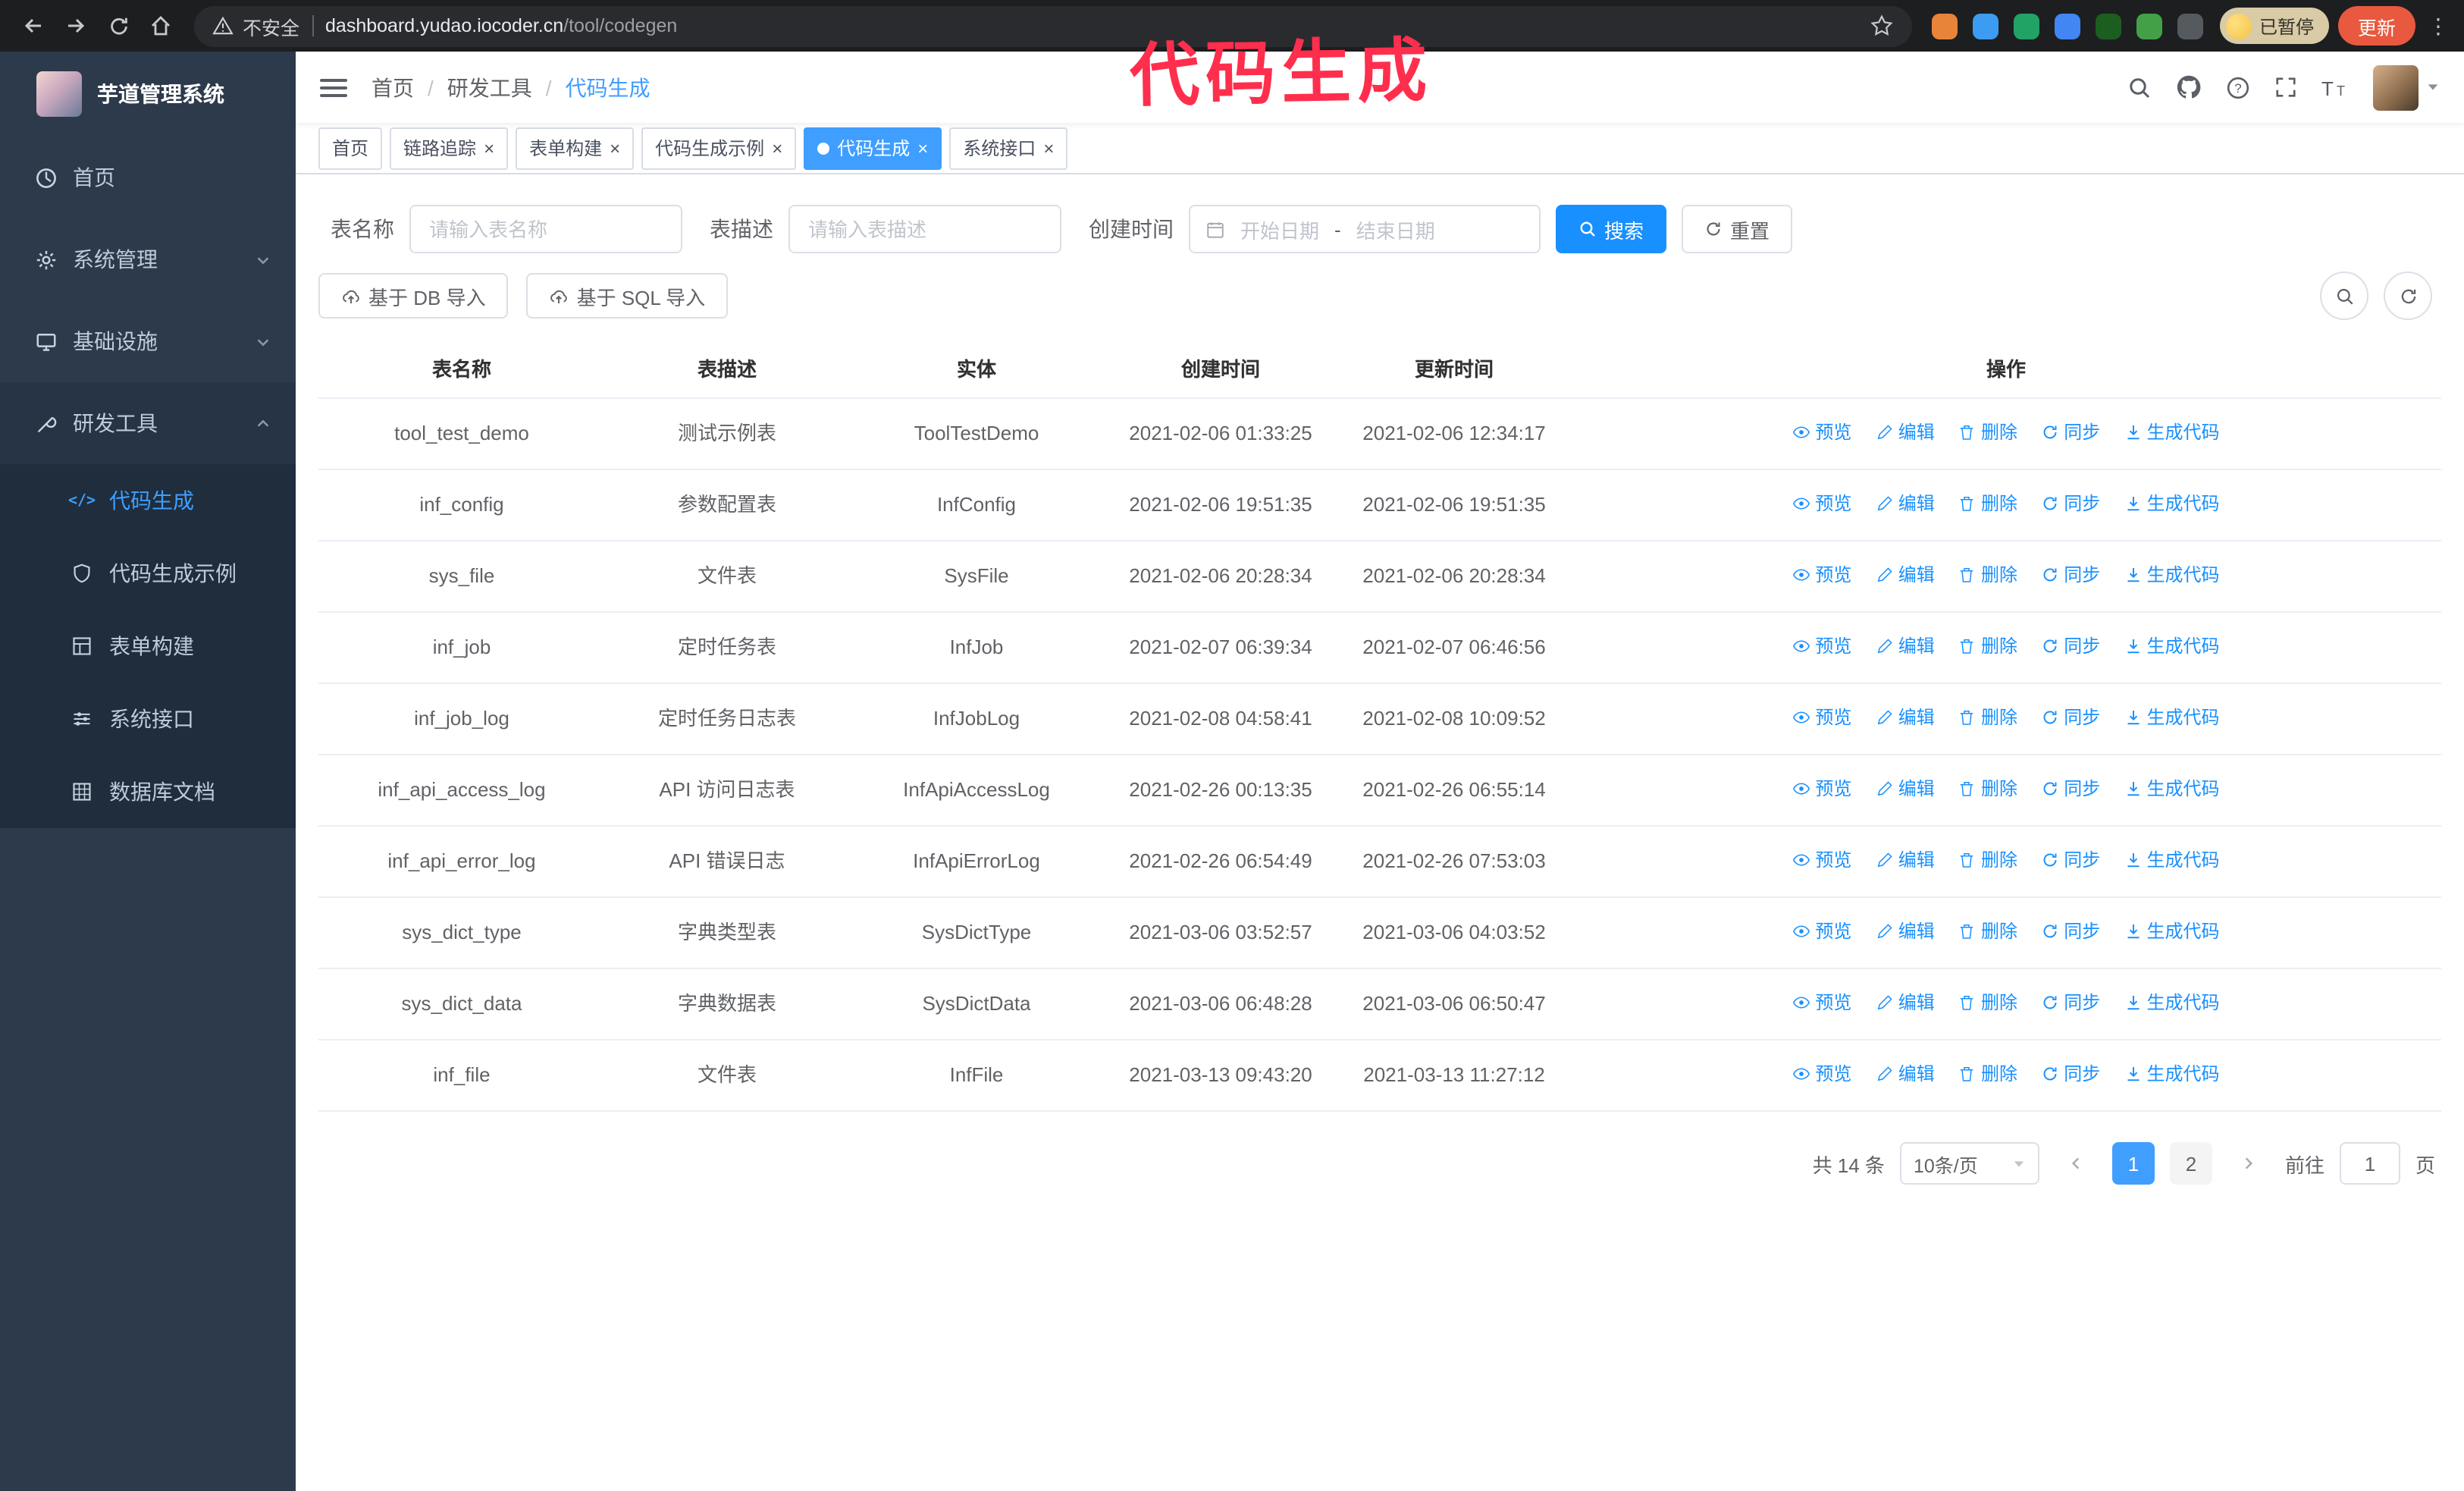  What do you see at coordinates (2190, 1163) in the screenshot?
I see `page-button-2: 2` at bounding box center [2190, 1163].